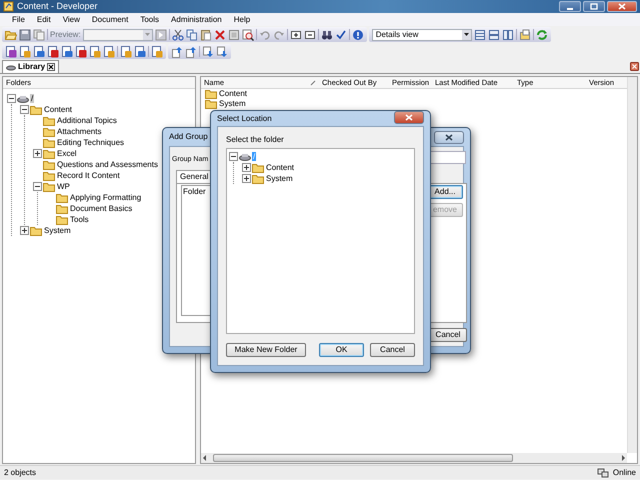 The width and height of the screenshot is (640, 480). What do you see at coordinates (632, 265) in the screenshot?
I see `vertical-scrollbar` at bounding box center [632, 265].